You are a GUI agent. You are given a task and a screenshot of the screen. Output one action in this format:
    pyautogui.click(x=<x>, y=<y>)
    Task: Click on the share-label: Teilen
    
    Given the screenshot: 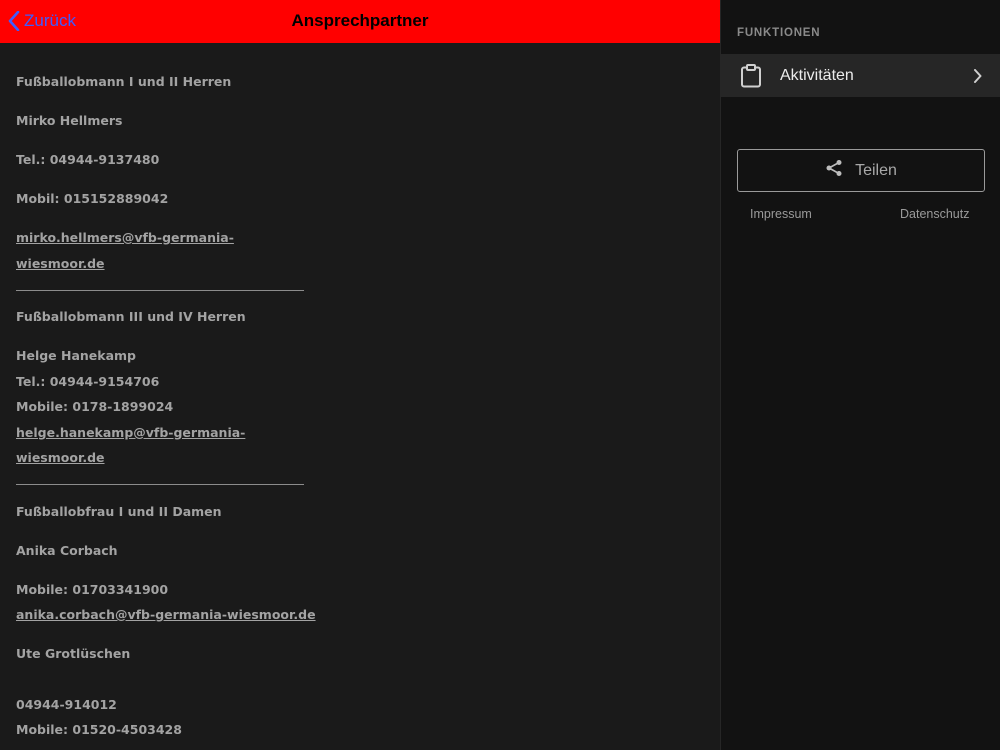 What is the action you would take?
    pyautogui.click(x=876, y=170)
    